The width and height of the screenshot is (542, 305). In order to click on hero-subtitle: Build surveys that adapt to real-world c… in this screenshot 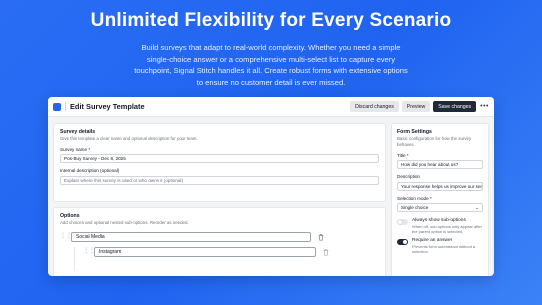, I will do `click(271, 65)`.